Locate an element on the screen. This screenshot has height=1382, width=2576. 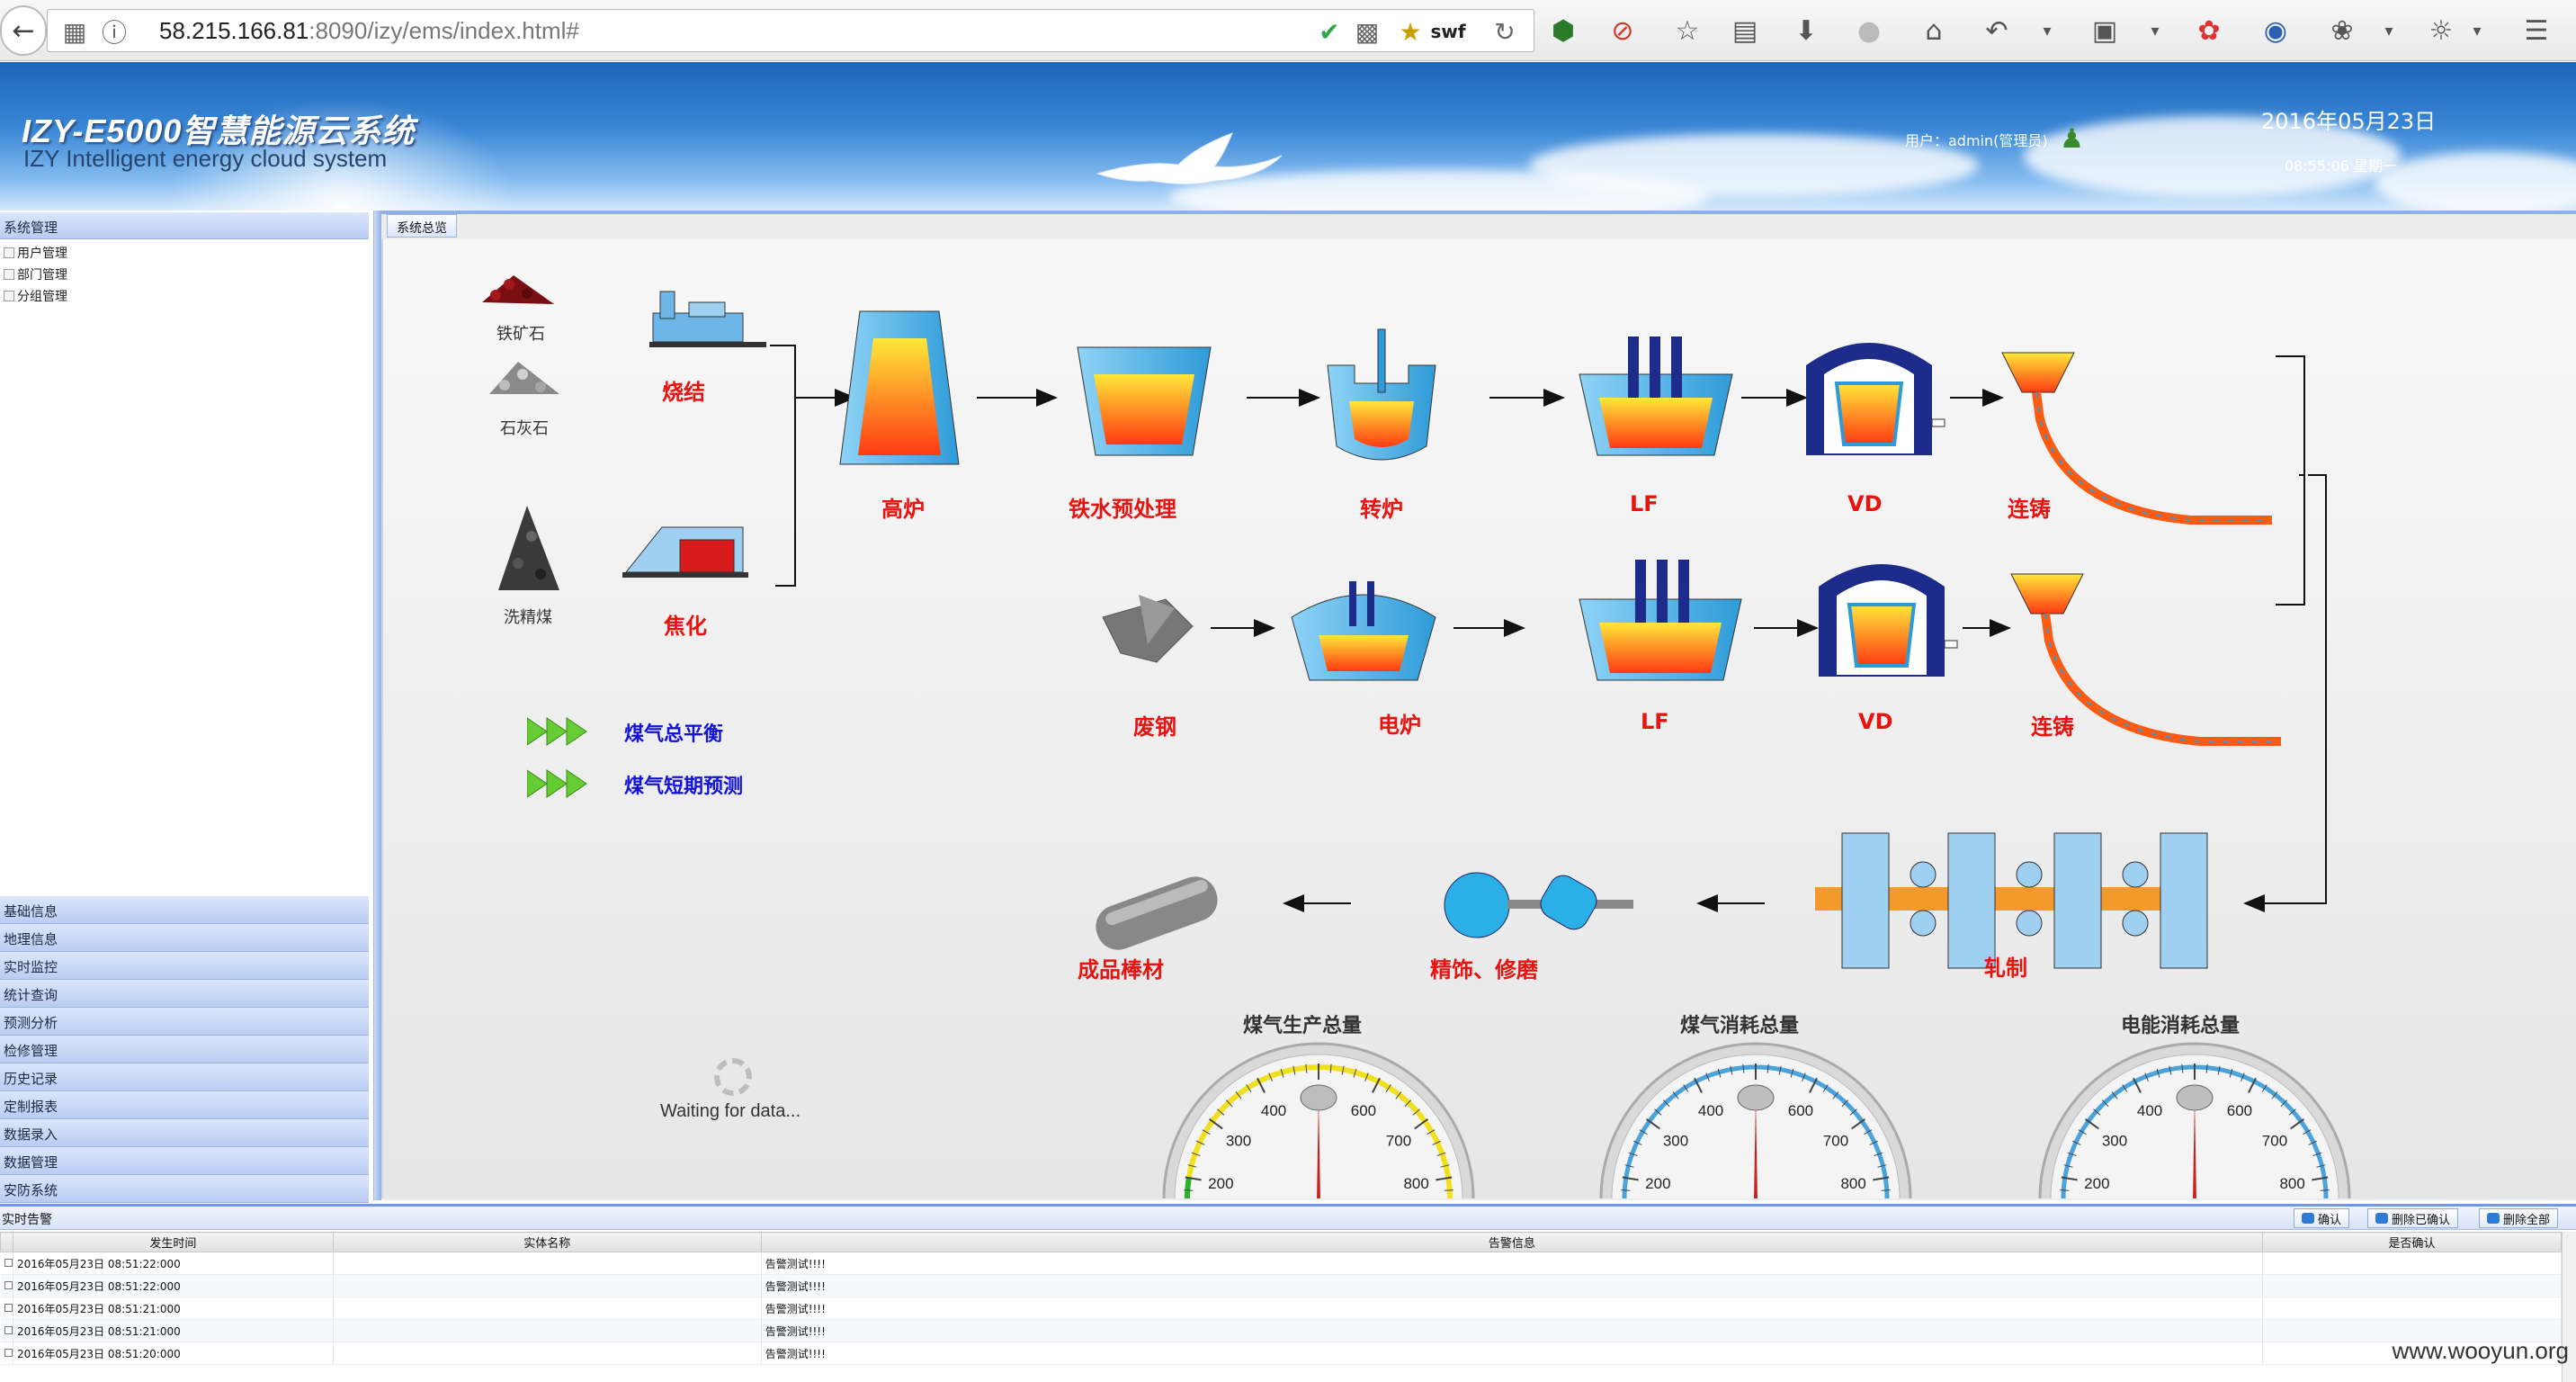
bug-dropdown-icon: ▾ is located at coordinates (2389, 31).